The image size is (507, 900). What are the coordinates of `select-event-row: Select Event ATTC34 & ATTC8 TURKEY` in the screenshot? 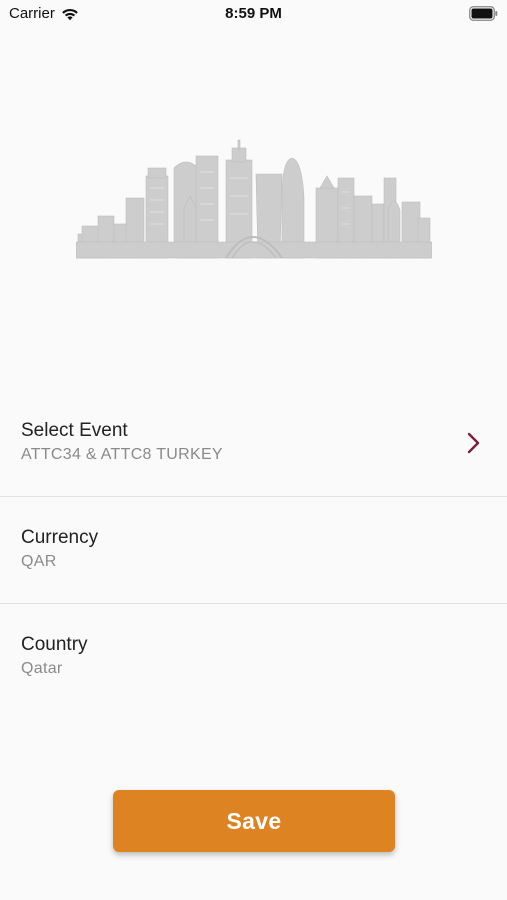 It's located at (253, 443).